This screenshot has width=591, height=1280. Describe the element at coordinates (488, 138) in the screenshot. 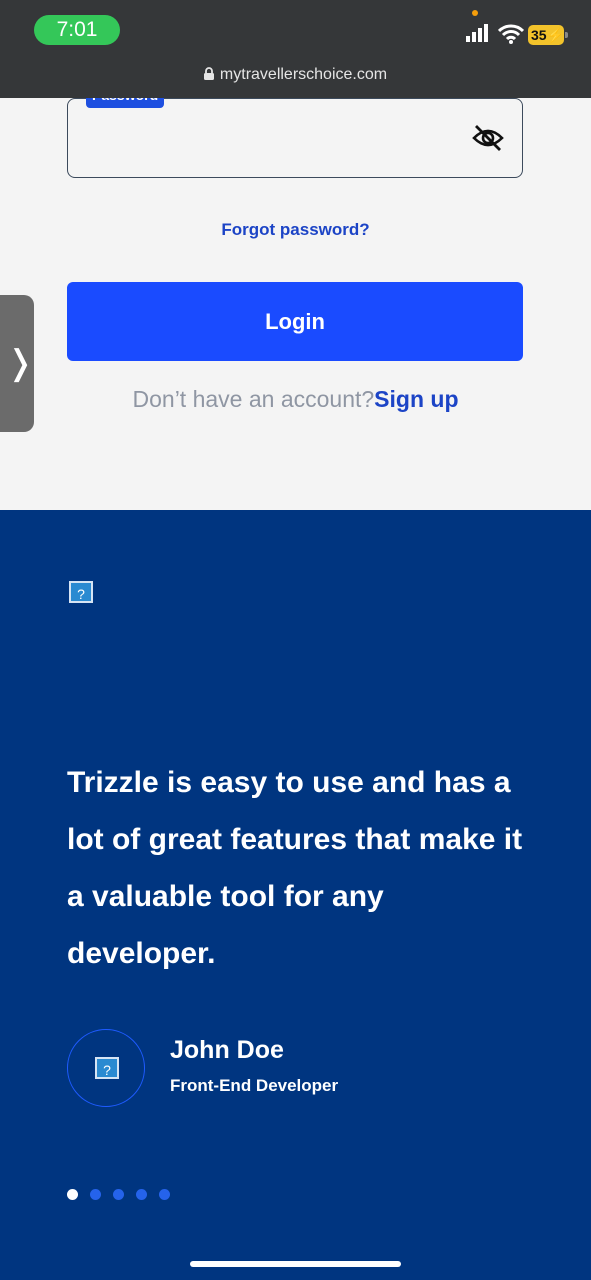

I see `toggle-password-visibility-icon` at that location.